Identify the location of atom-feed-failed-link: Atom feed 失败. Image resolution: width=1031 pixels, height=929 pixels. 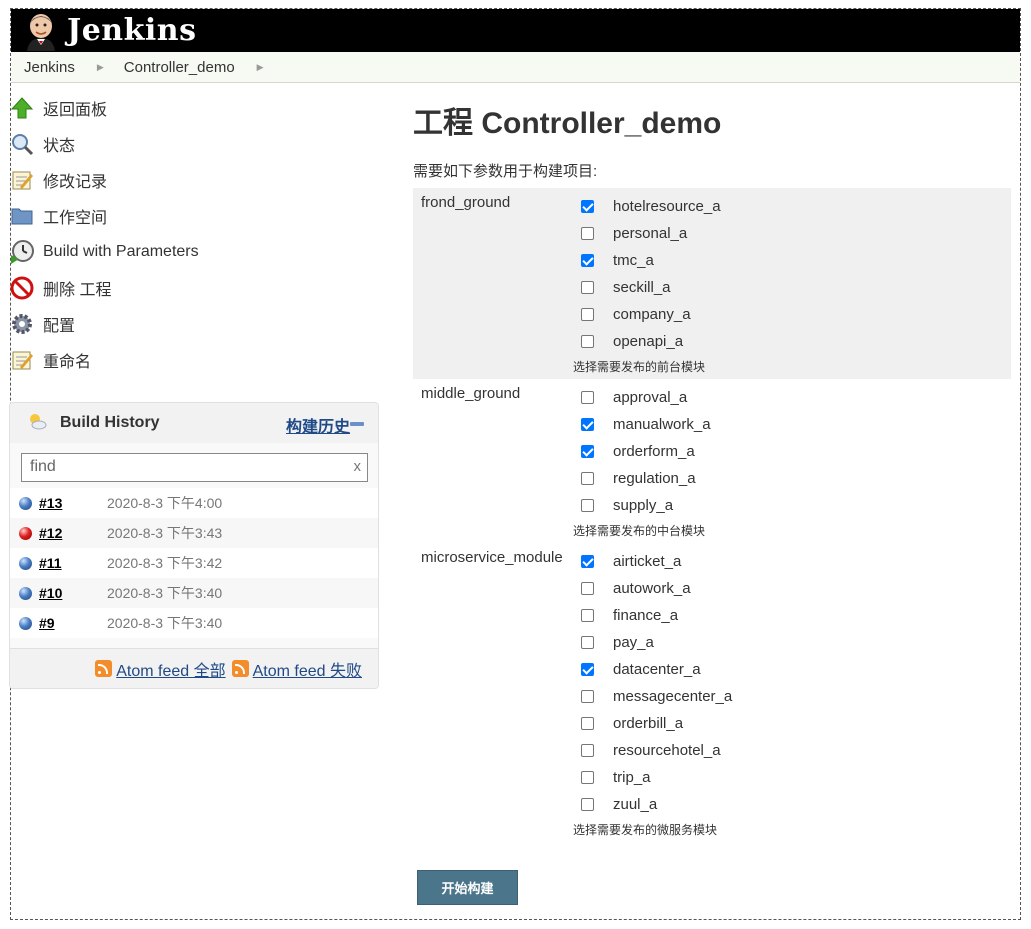
(307, 669).